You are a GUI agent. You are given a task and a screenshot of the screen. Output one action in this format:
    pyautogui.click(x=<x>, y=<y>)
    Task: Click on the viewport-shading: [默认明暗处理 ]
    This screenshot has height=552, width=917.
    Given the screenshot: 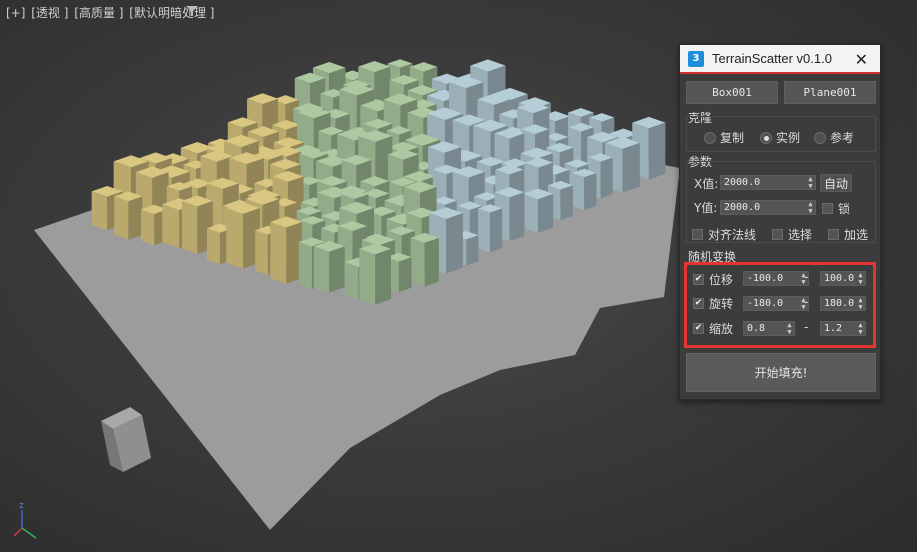 What is the action you would take?
    pyautogui.click(x=171, y=13)
    